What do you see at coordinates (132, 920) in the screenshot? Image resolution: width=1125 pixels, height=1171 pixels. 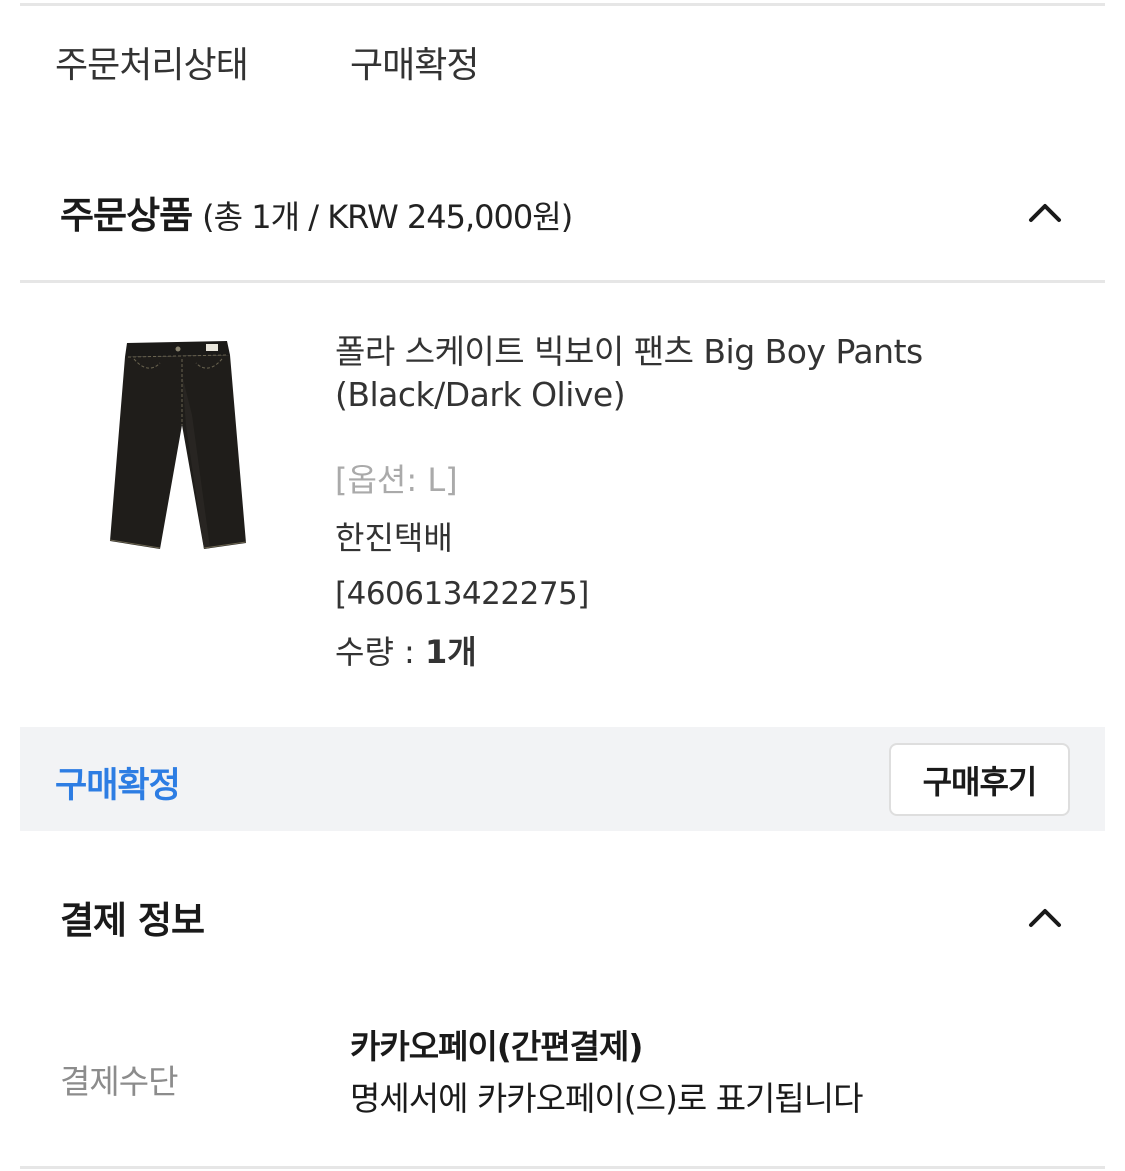 I see `payment-info-title: 결제 정보` at bounding box center [132, 920].